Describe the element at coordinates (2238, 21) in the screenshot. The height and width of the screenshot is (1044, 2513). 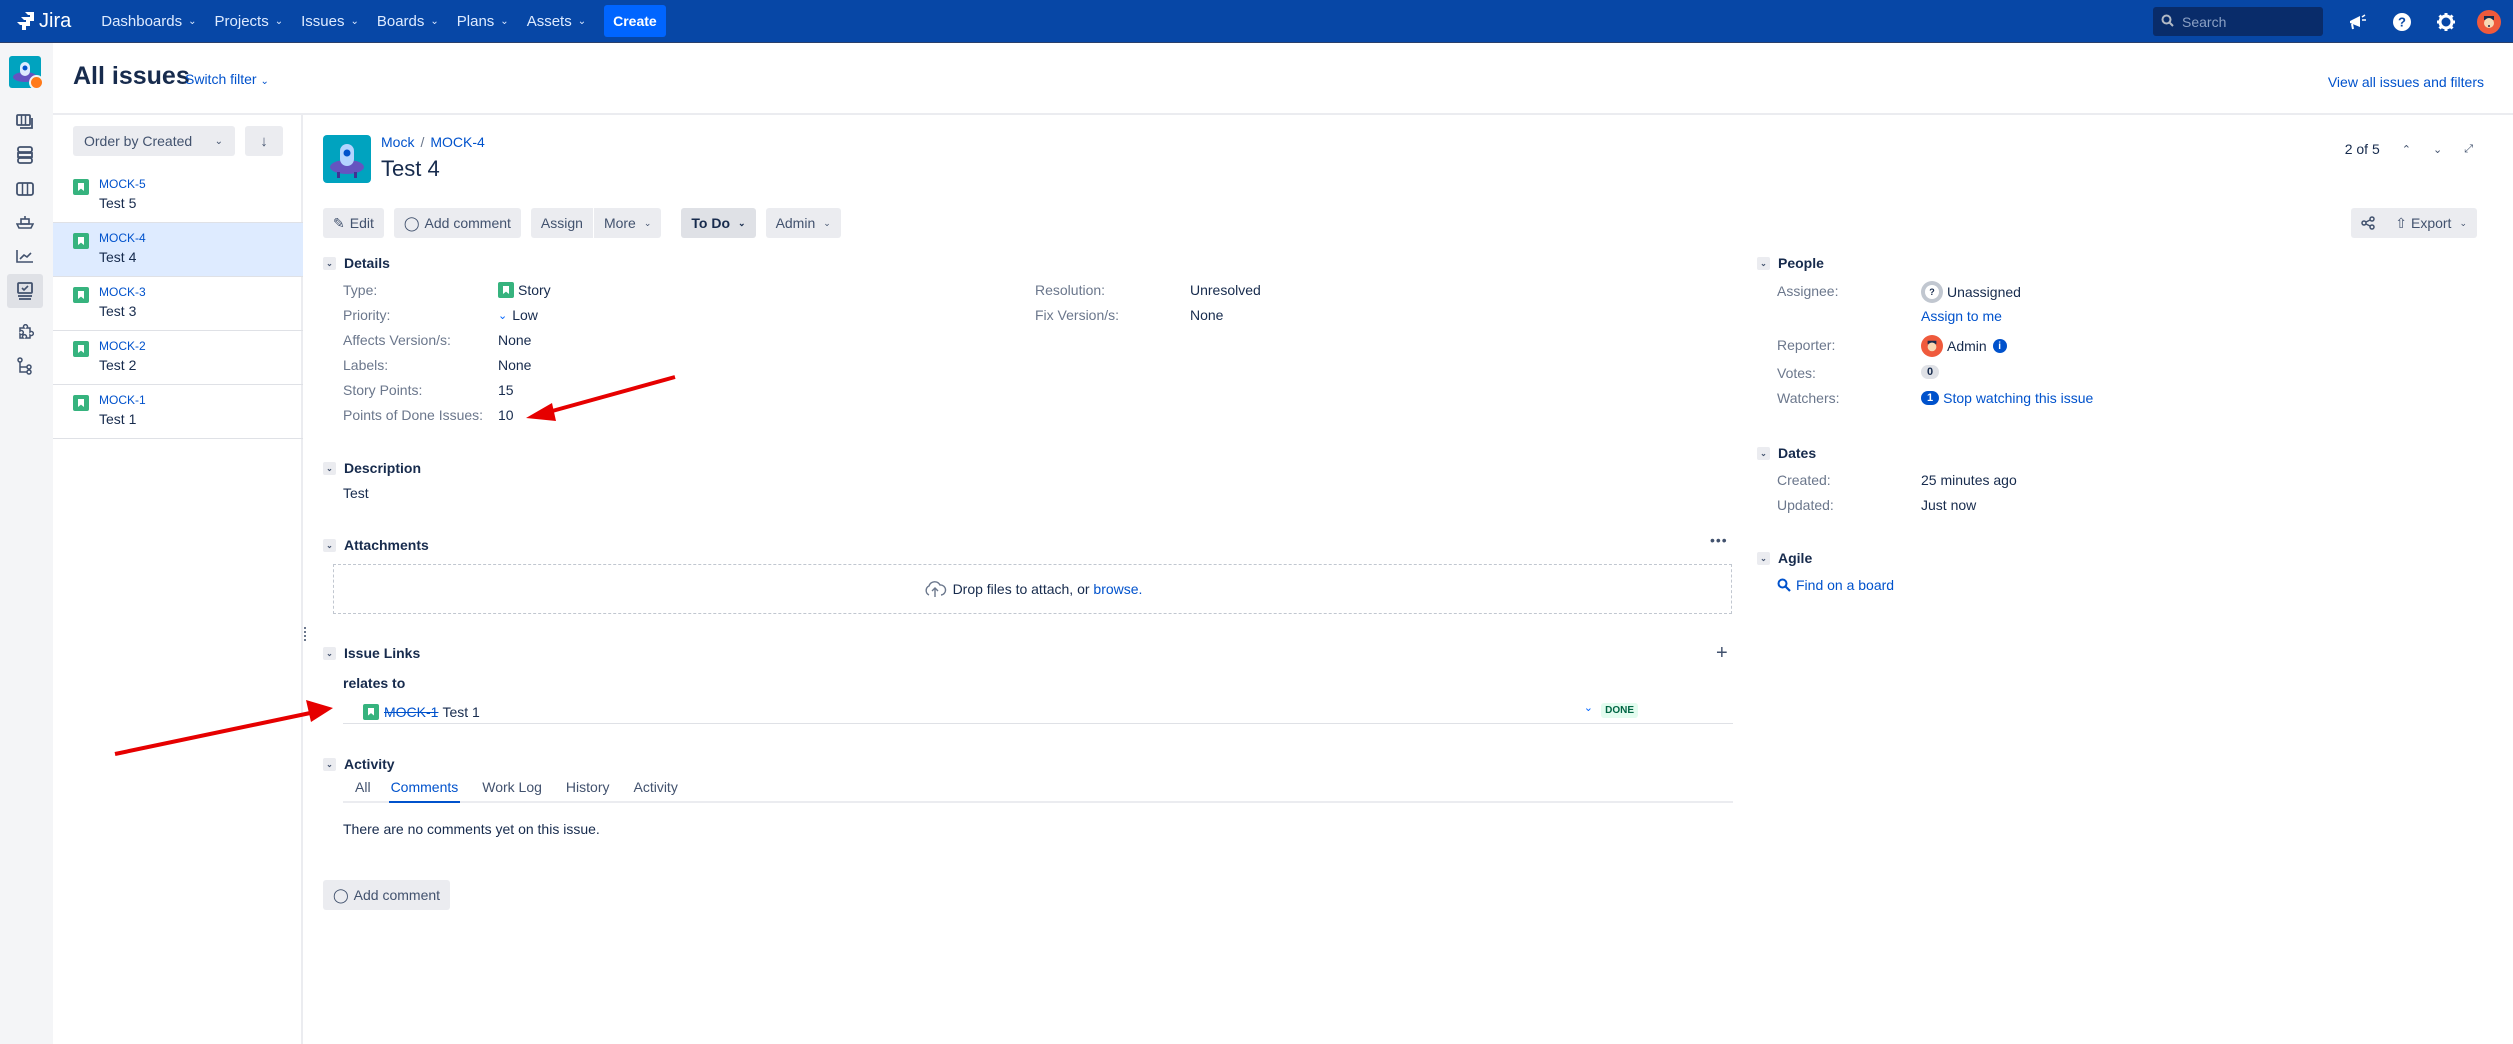
I see `search-input: Search` at that location.